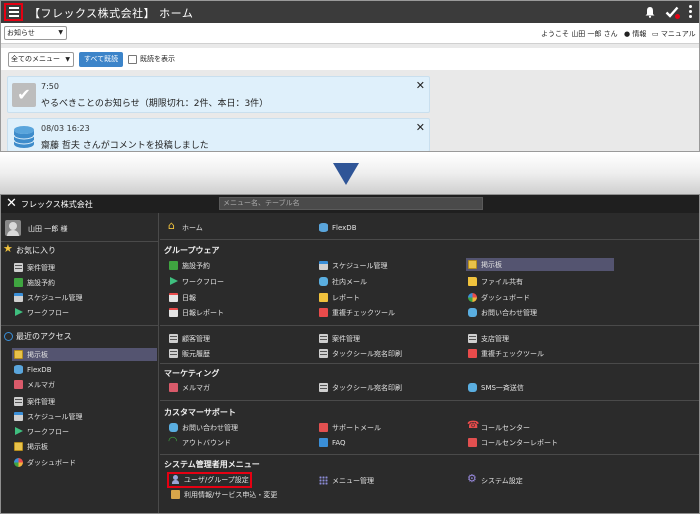 The image size is (700, 514). I want to click on welcome-text: ようこそ 山田 一郎 さん, so click(579, 34).